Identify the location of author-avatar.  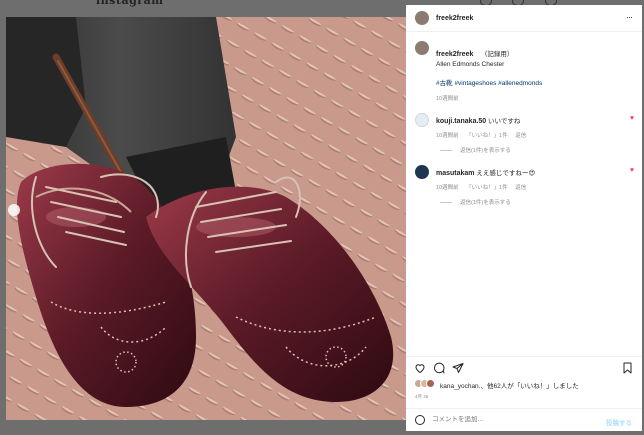
(422, 18).